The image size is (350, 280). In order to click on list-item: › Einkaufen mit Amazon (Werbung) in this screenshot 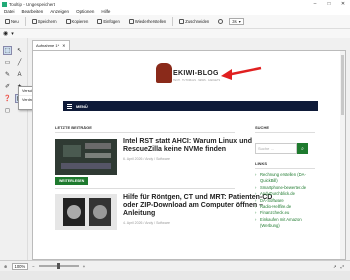, I will do `click(286, 223)`.